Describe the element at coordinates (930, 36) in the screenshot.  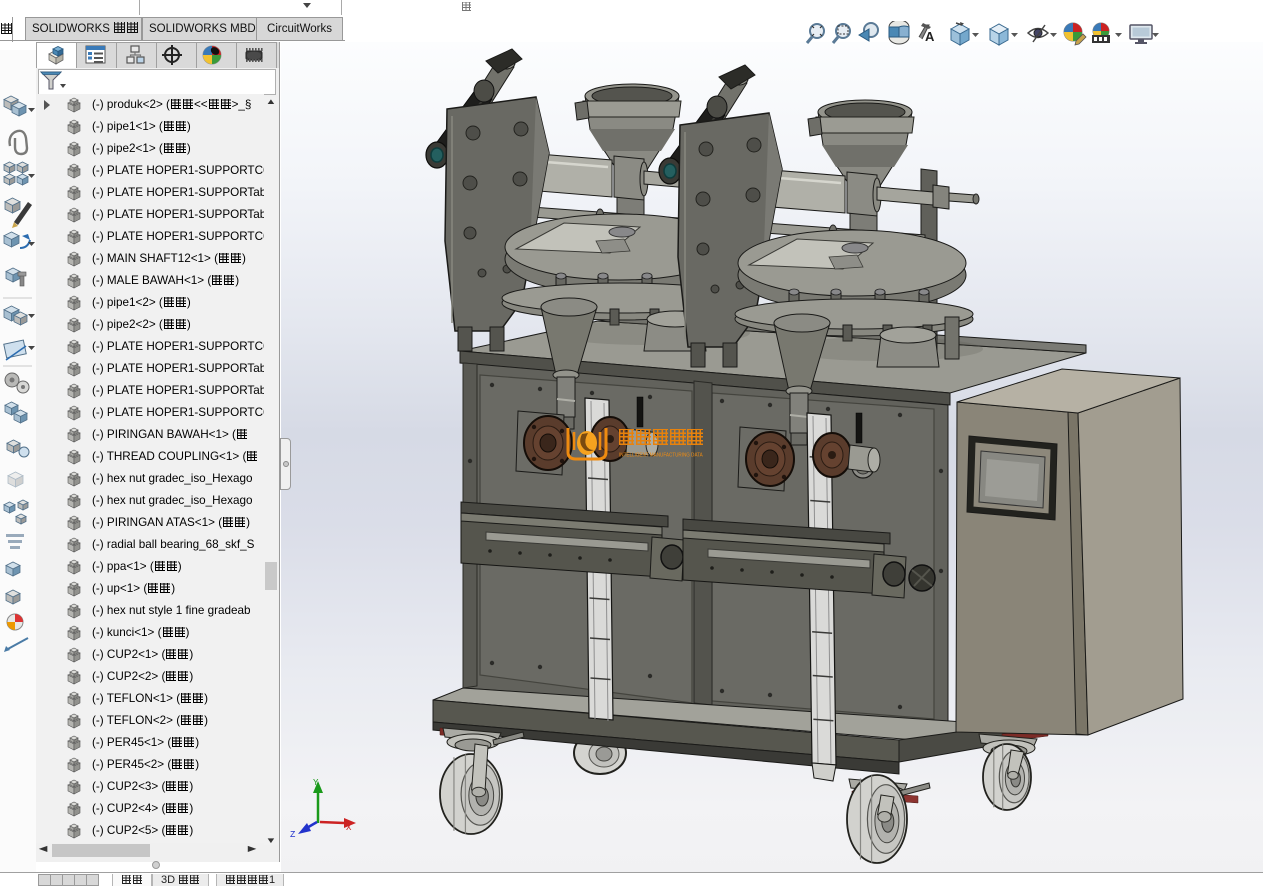
I see `svg-text: A` at that location.